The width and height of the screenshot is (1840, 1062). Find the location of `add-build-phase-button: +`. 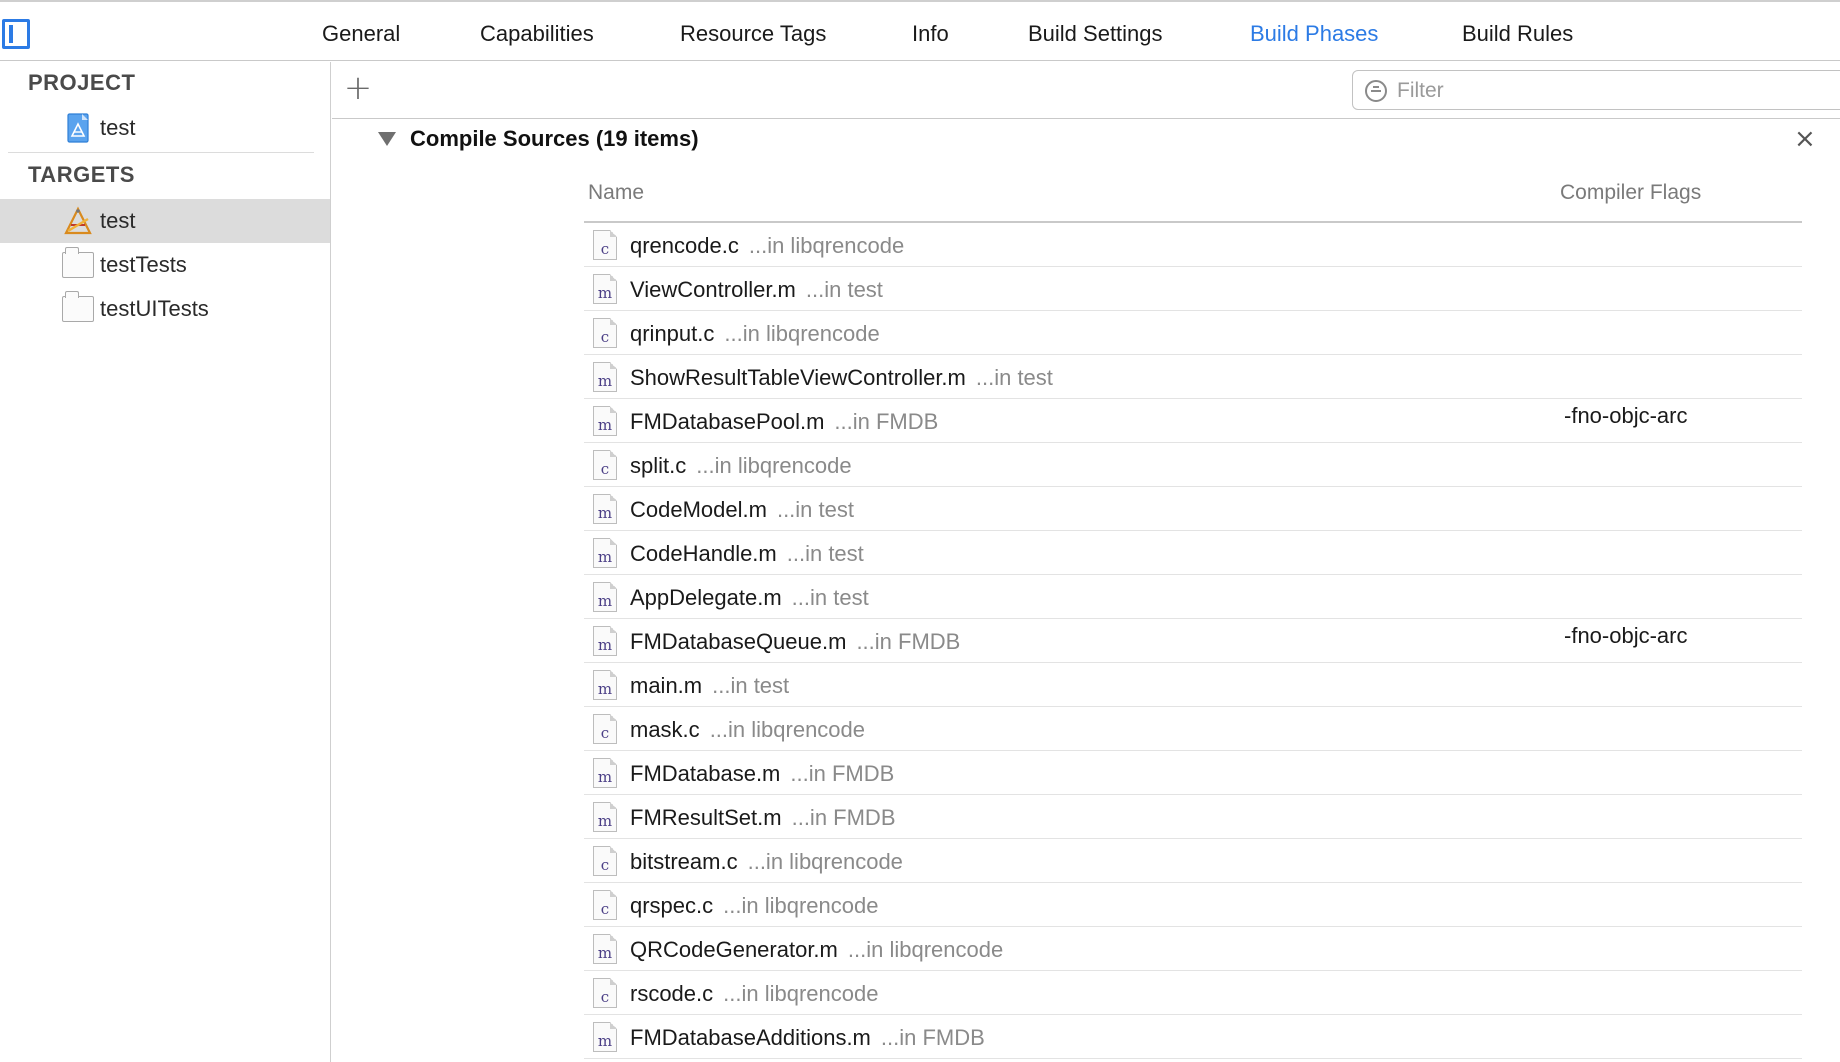

add-build-phase-button: + is located at coordinates (358, 88).